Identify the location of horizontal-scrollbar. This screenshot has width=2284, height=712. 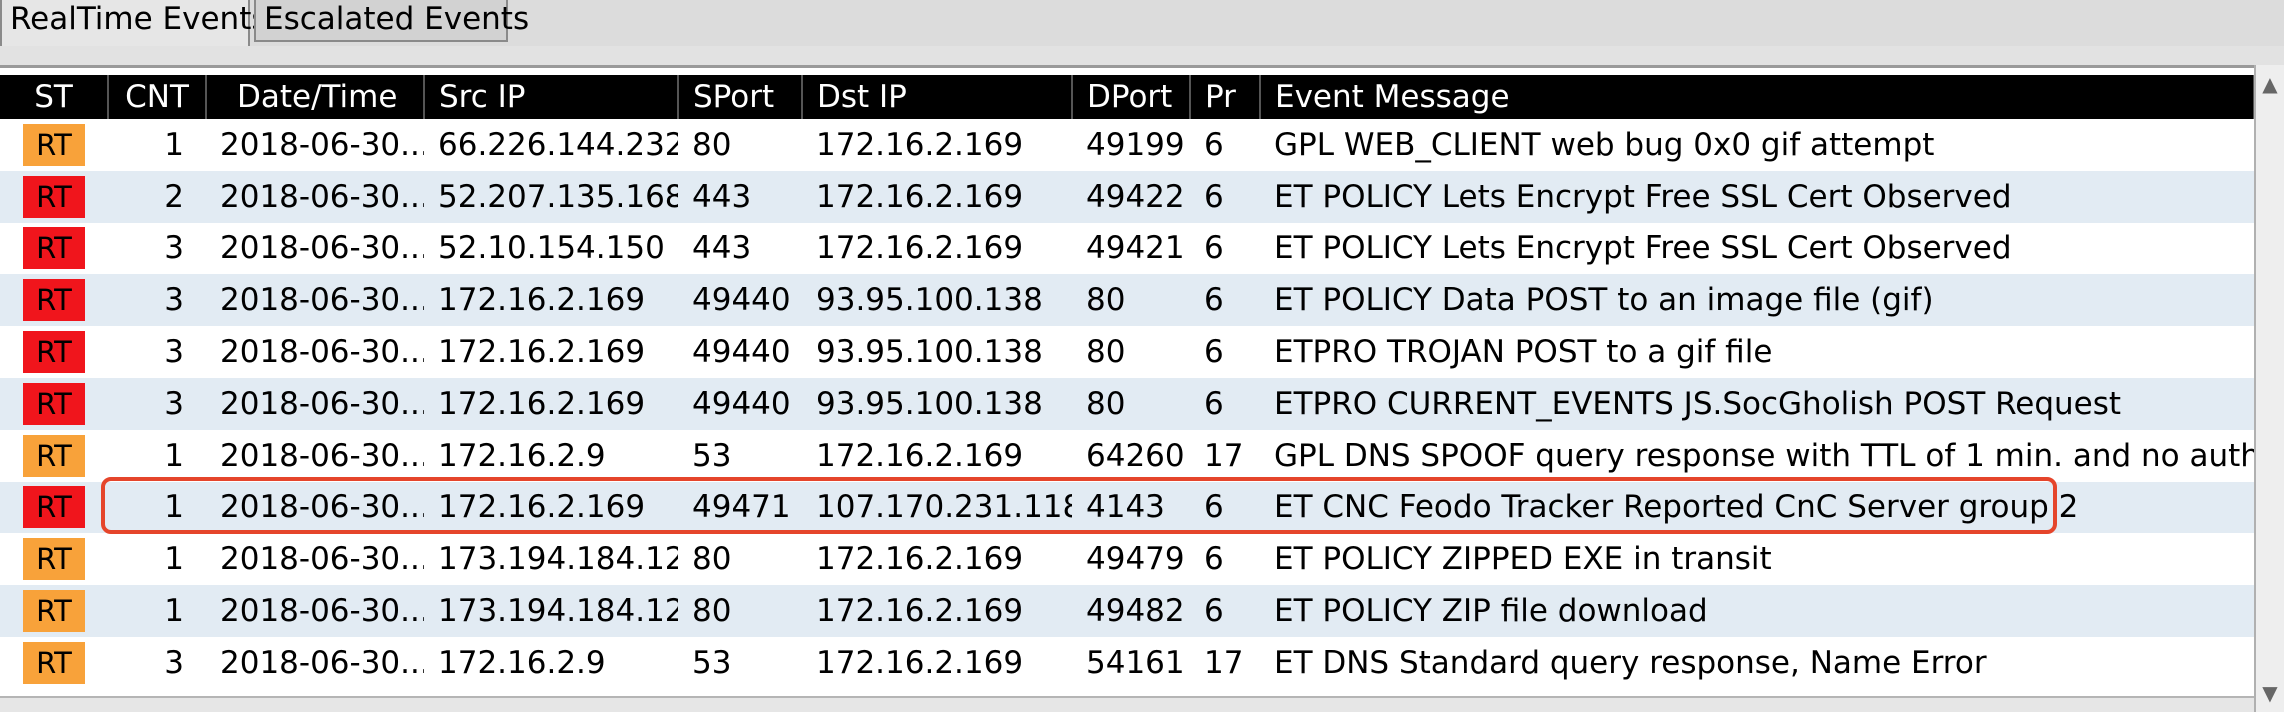
(1127, 704).